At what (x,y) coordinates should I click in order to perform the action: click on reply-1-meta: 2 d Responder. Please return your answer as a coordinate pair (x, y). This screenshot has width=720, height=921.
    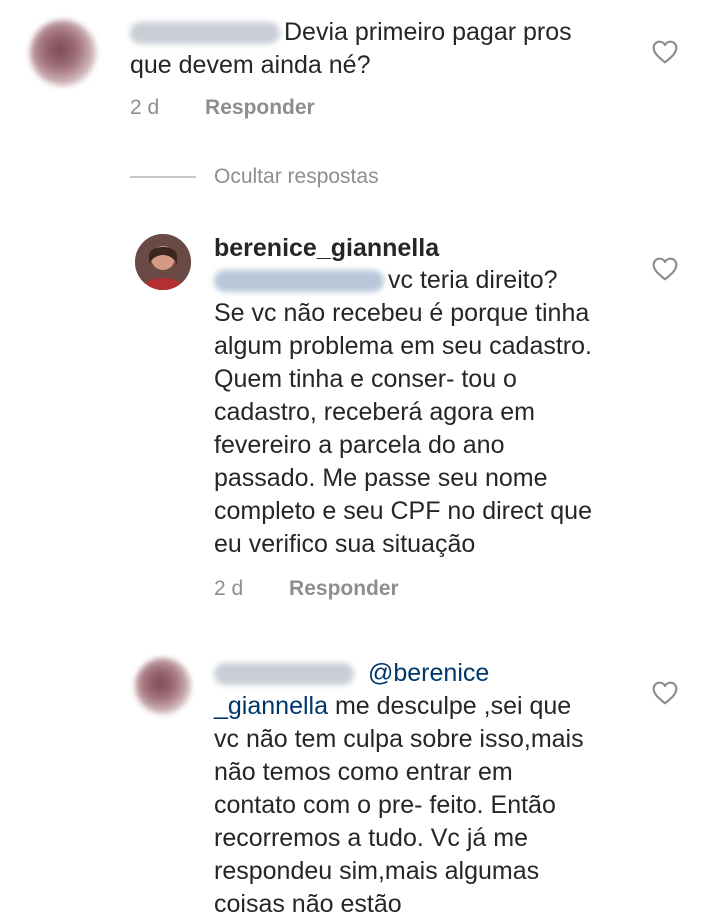
    Looking at the image, I should click on (306, 589).